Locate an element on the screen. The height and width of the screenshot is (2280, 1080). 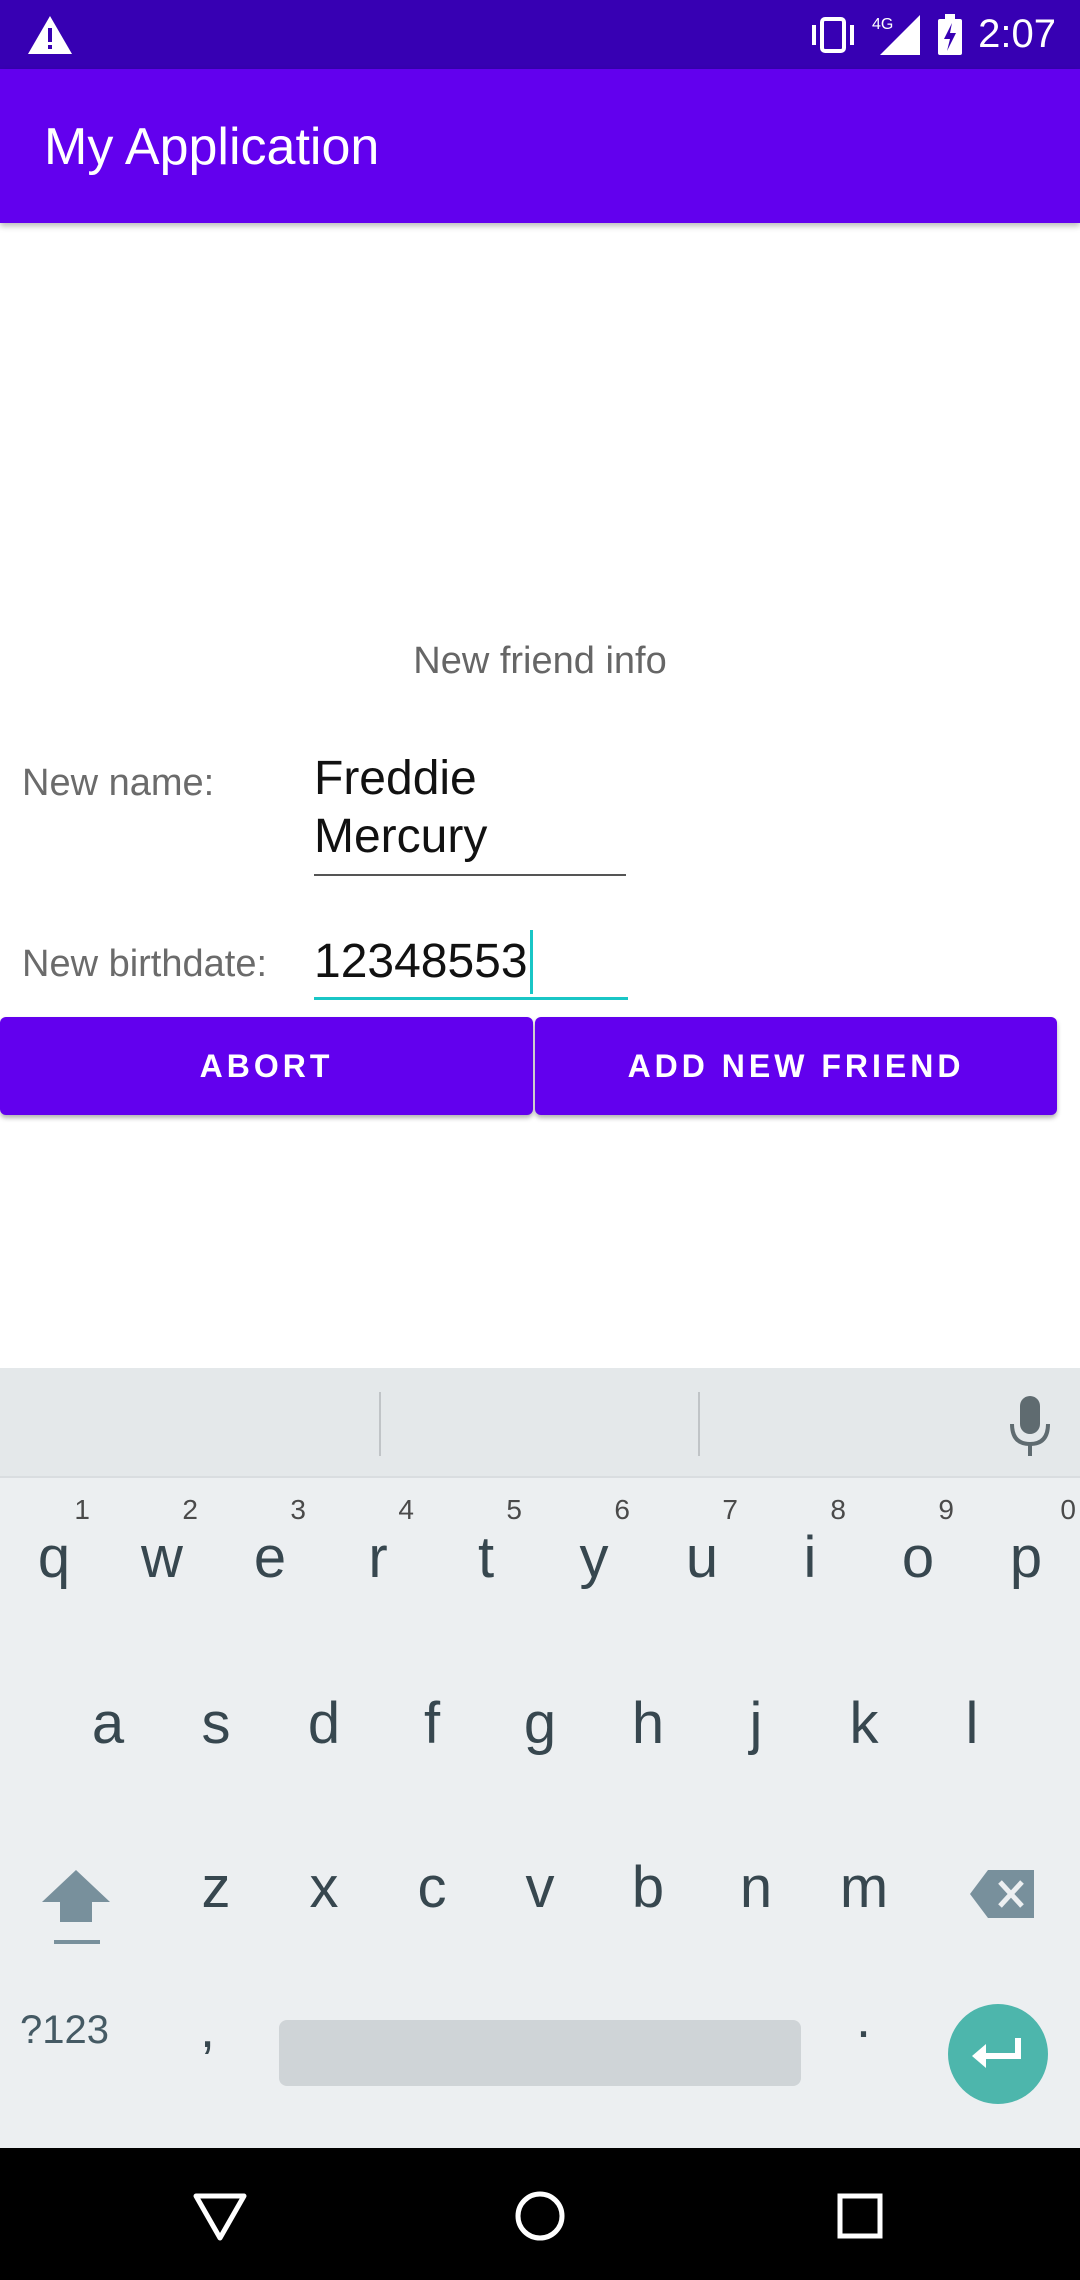
key-i: 8i is located at coordinates (810, 1560).